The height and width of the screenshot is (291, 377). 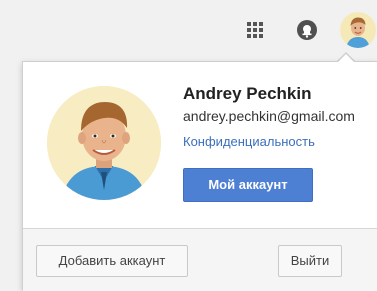 I want to click on apps-grid-icon, so click(x=256, y=31).